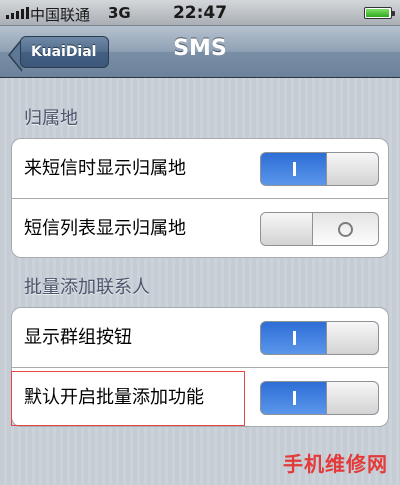 Image resolution: width=400 pixels, height=485 pixels. Describe the element at coordinates (335, 464) in the screenshot. I see `watermark: 手机维修网` at that location.